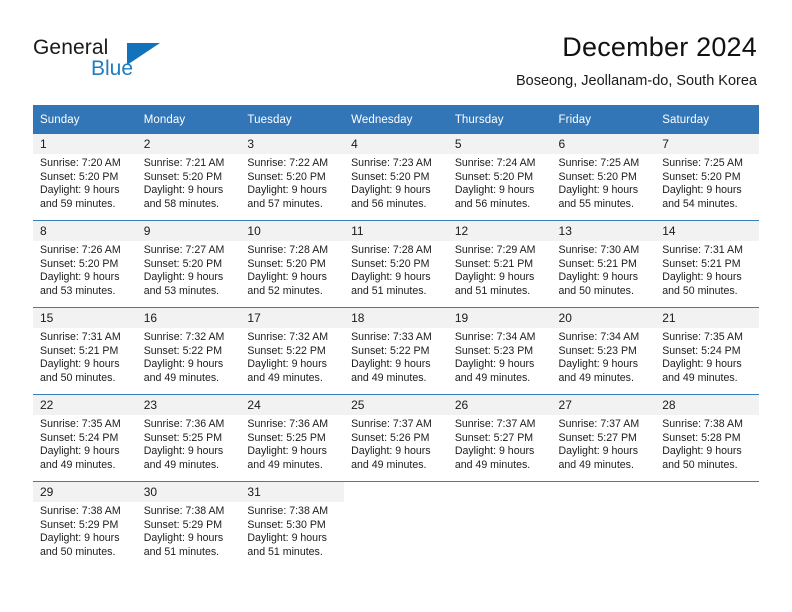  Describe the element at coordinates (288, 250) in the screenshot. I see `sunrise-text: Sunrise: 7:28 AM` at that location.